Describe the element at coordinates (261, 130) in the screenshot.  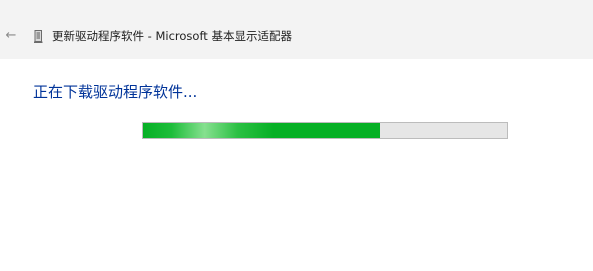
I see `progress-bar-fill` at that location.